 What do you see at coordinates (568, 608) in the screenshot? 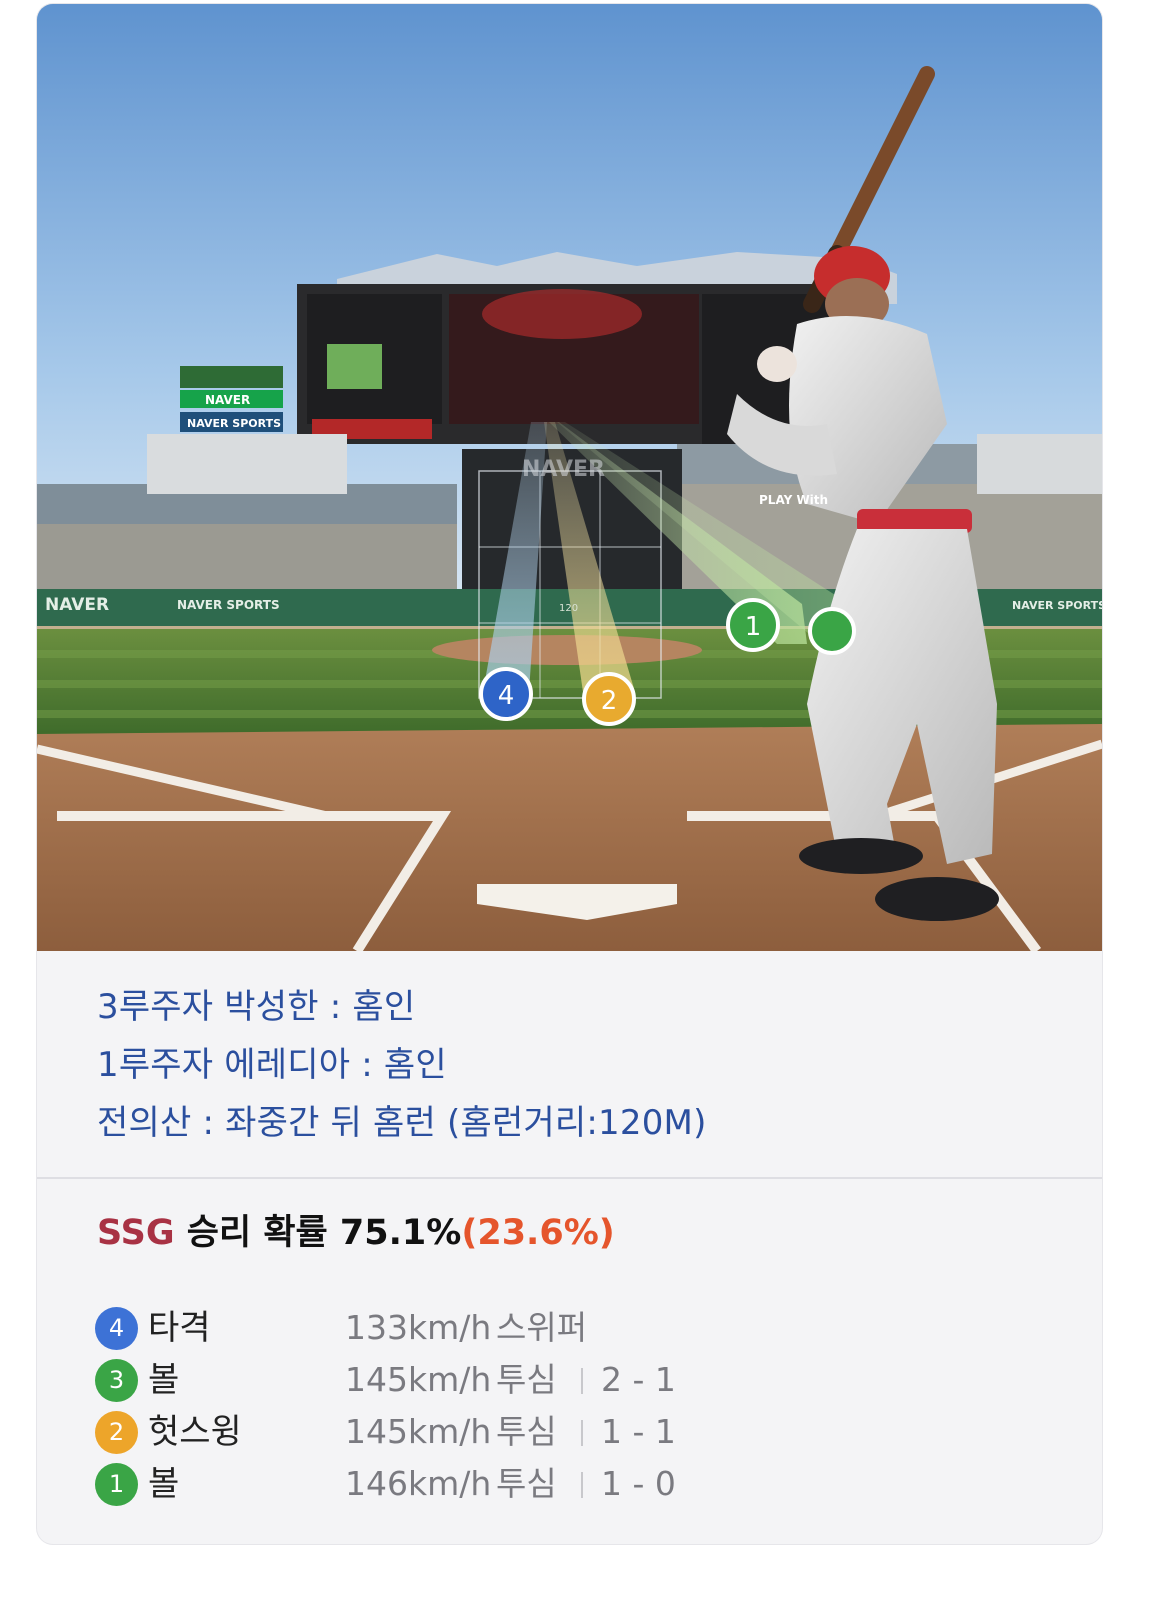
I see `distance-marker: 120` at bounding box center [568, 608].